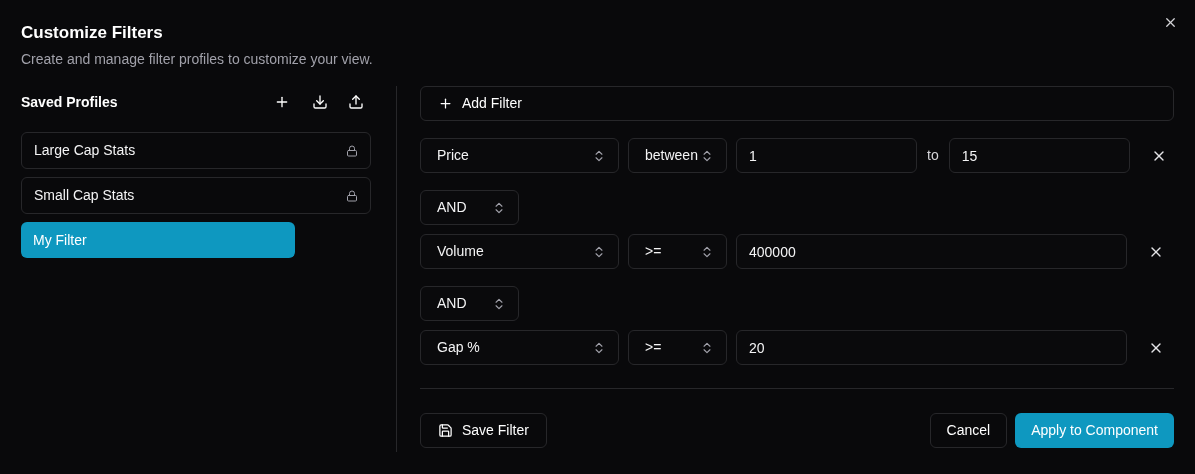 The width and height of the screenshot is (1195, 474). I want to click on cancel-button: Cancel, so click(968, 430).